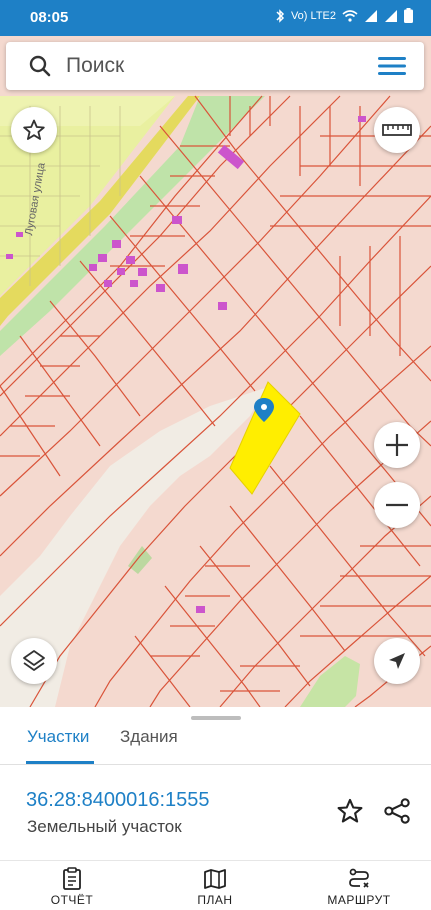  Describe the element at coordinates (104, 826) in the screenshot. I see `parcel-type: Земельный участок` at that location.